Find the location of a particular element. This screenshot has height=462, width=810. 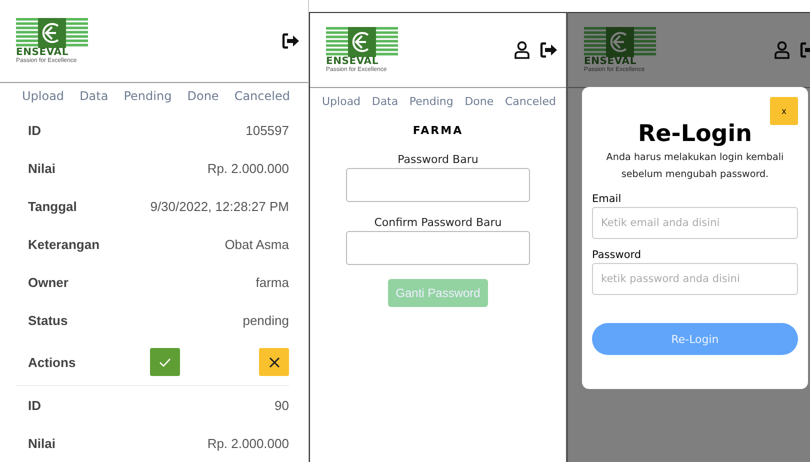

close-icon is located at coordinates (274, 362).